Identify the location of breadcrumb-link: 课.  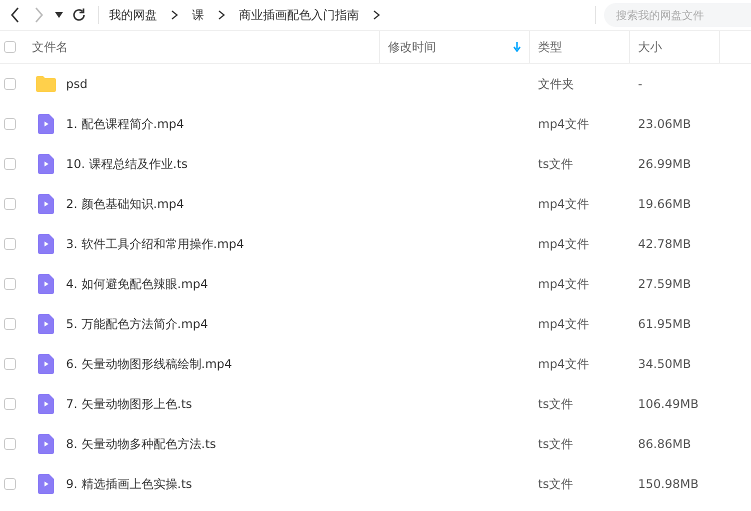
(198, 15).